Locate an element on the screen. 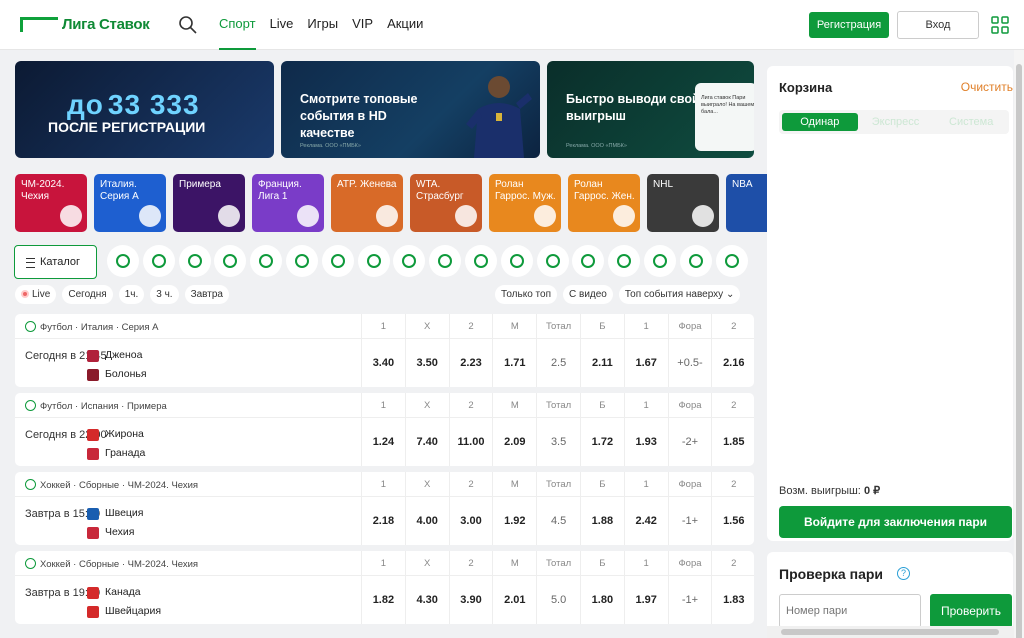 The height and width of the screenshot is (638, 1024). league-chip: WTA. Страсбург is located at coordinates (446, 203).